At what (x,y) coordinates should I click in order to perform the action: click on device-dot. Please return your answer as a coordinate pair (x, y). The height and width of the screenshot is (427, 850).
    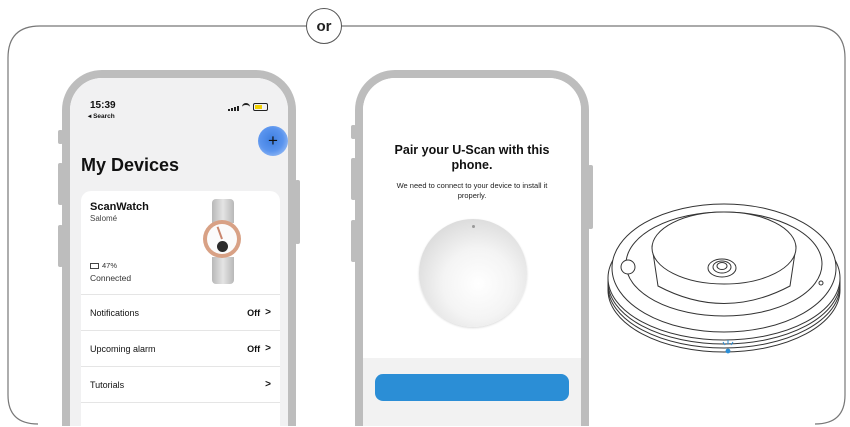
    Looking at the image, I should click on (473, 226).